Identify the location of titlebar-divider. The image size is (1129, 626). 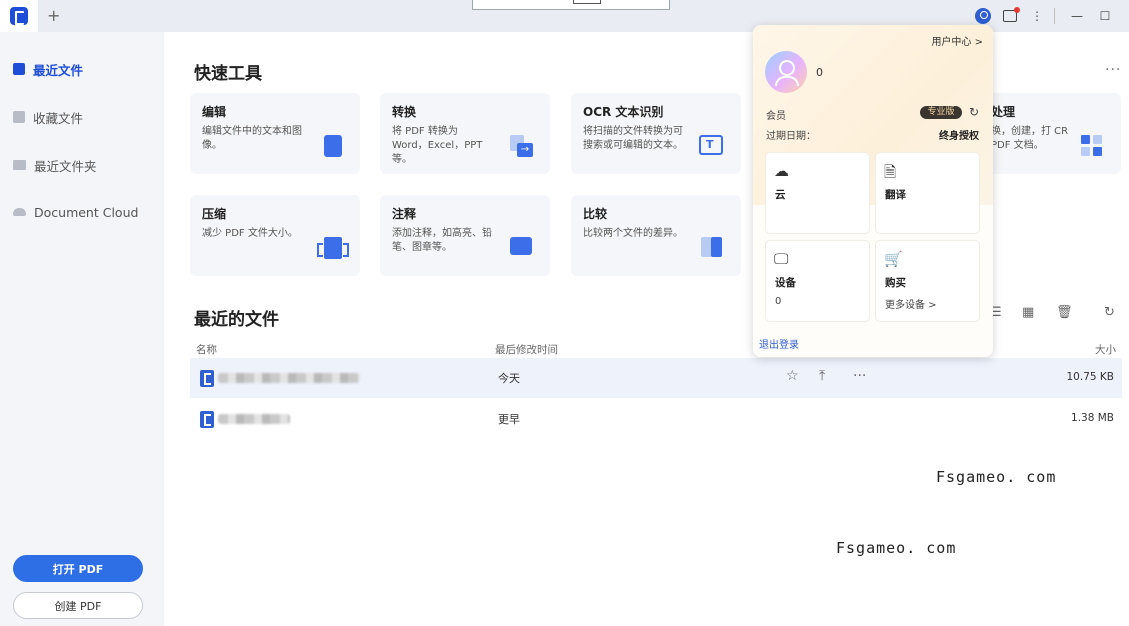
(1054, 16).